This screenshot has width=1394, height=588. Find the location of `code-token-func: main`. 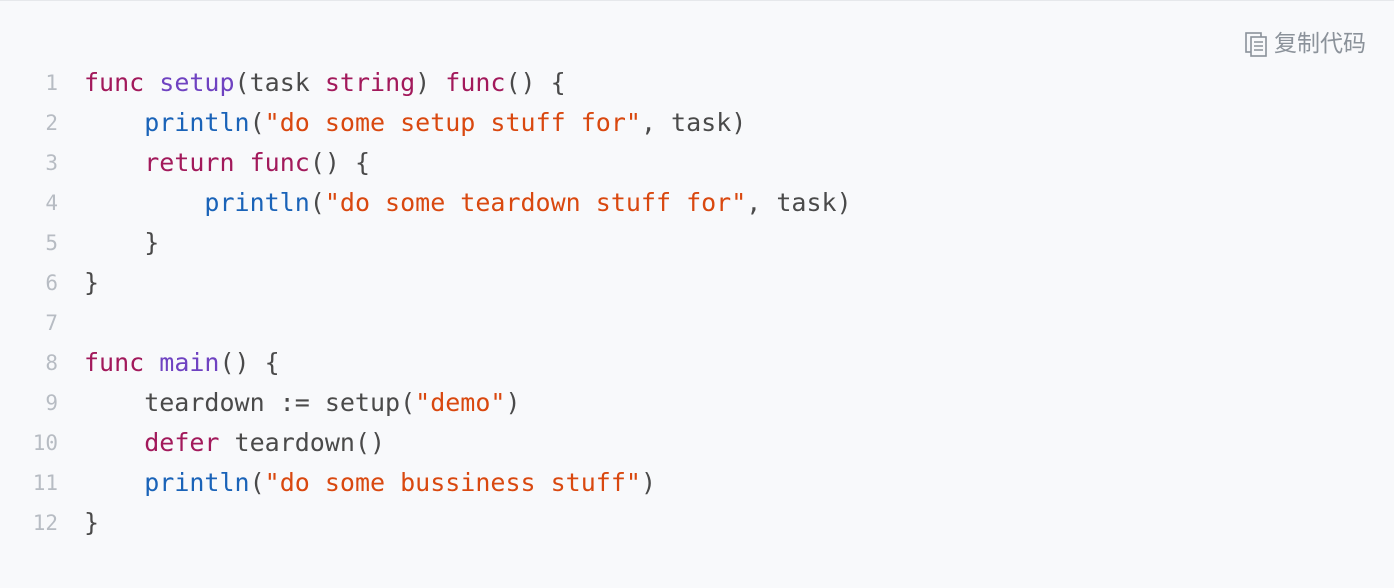

code-token-func: main is located at coordinates (189, 362).